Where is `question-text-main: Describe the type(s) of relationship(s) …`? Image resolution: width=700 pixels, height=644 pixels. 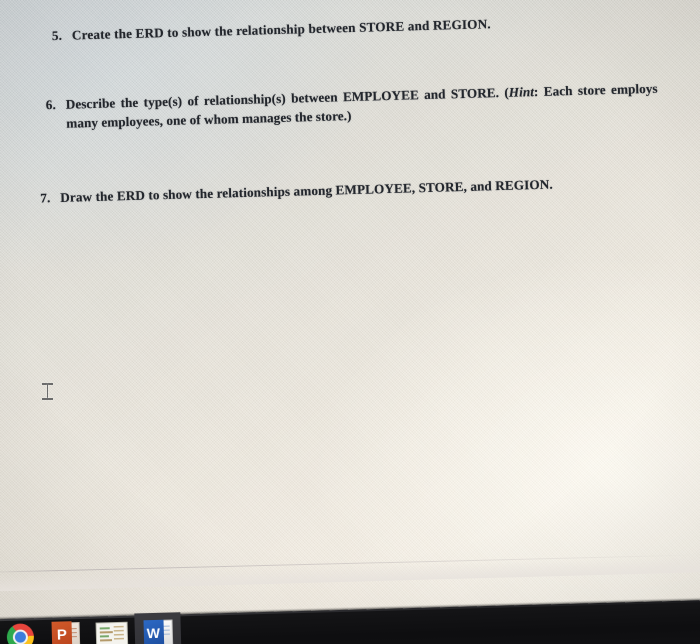
question-text-main: Describe the type(s) of relationship(s) … is located at coordinates (287, 98).